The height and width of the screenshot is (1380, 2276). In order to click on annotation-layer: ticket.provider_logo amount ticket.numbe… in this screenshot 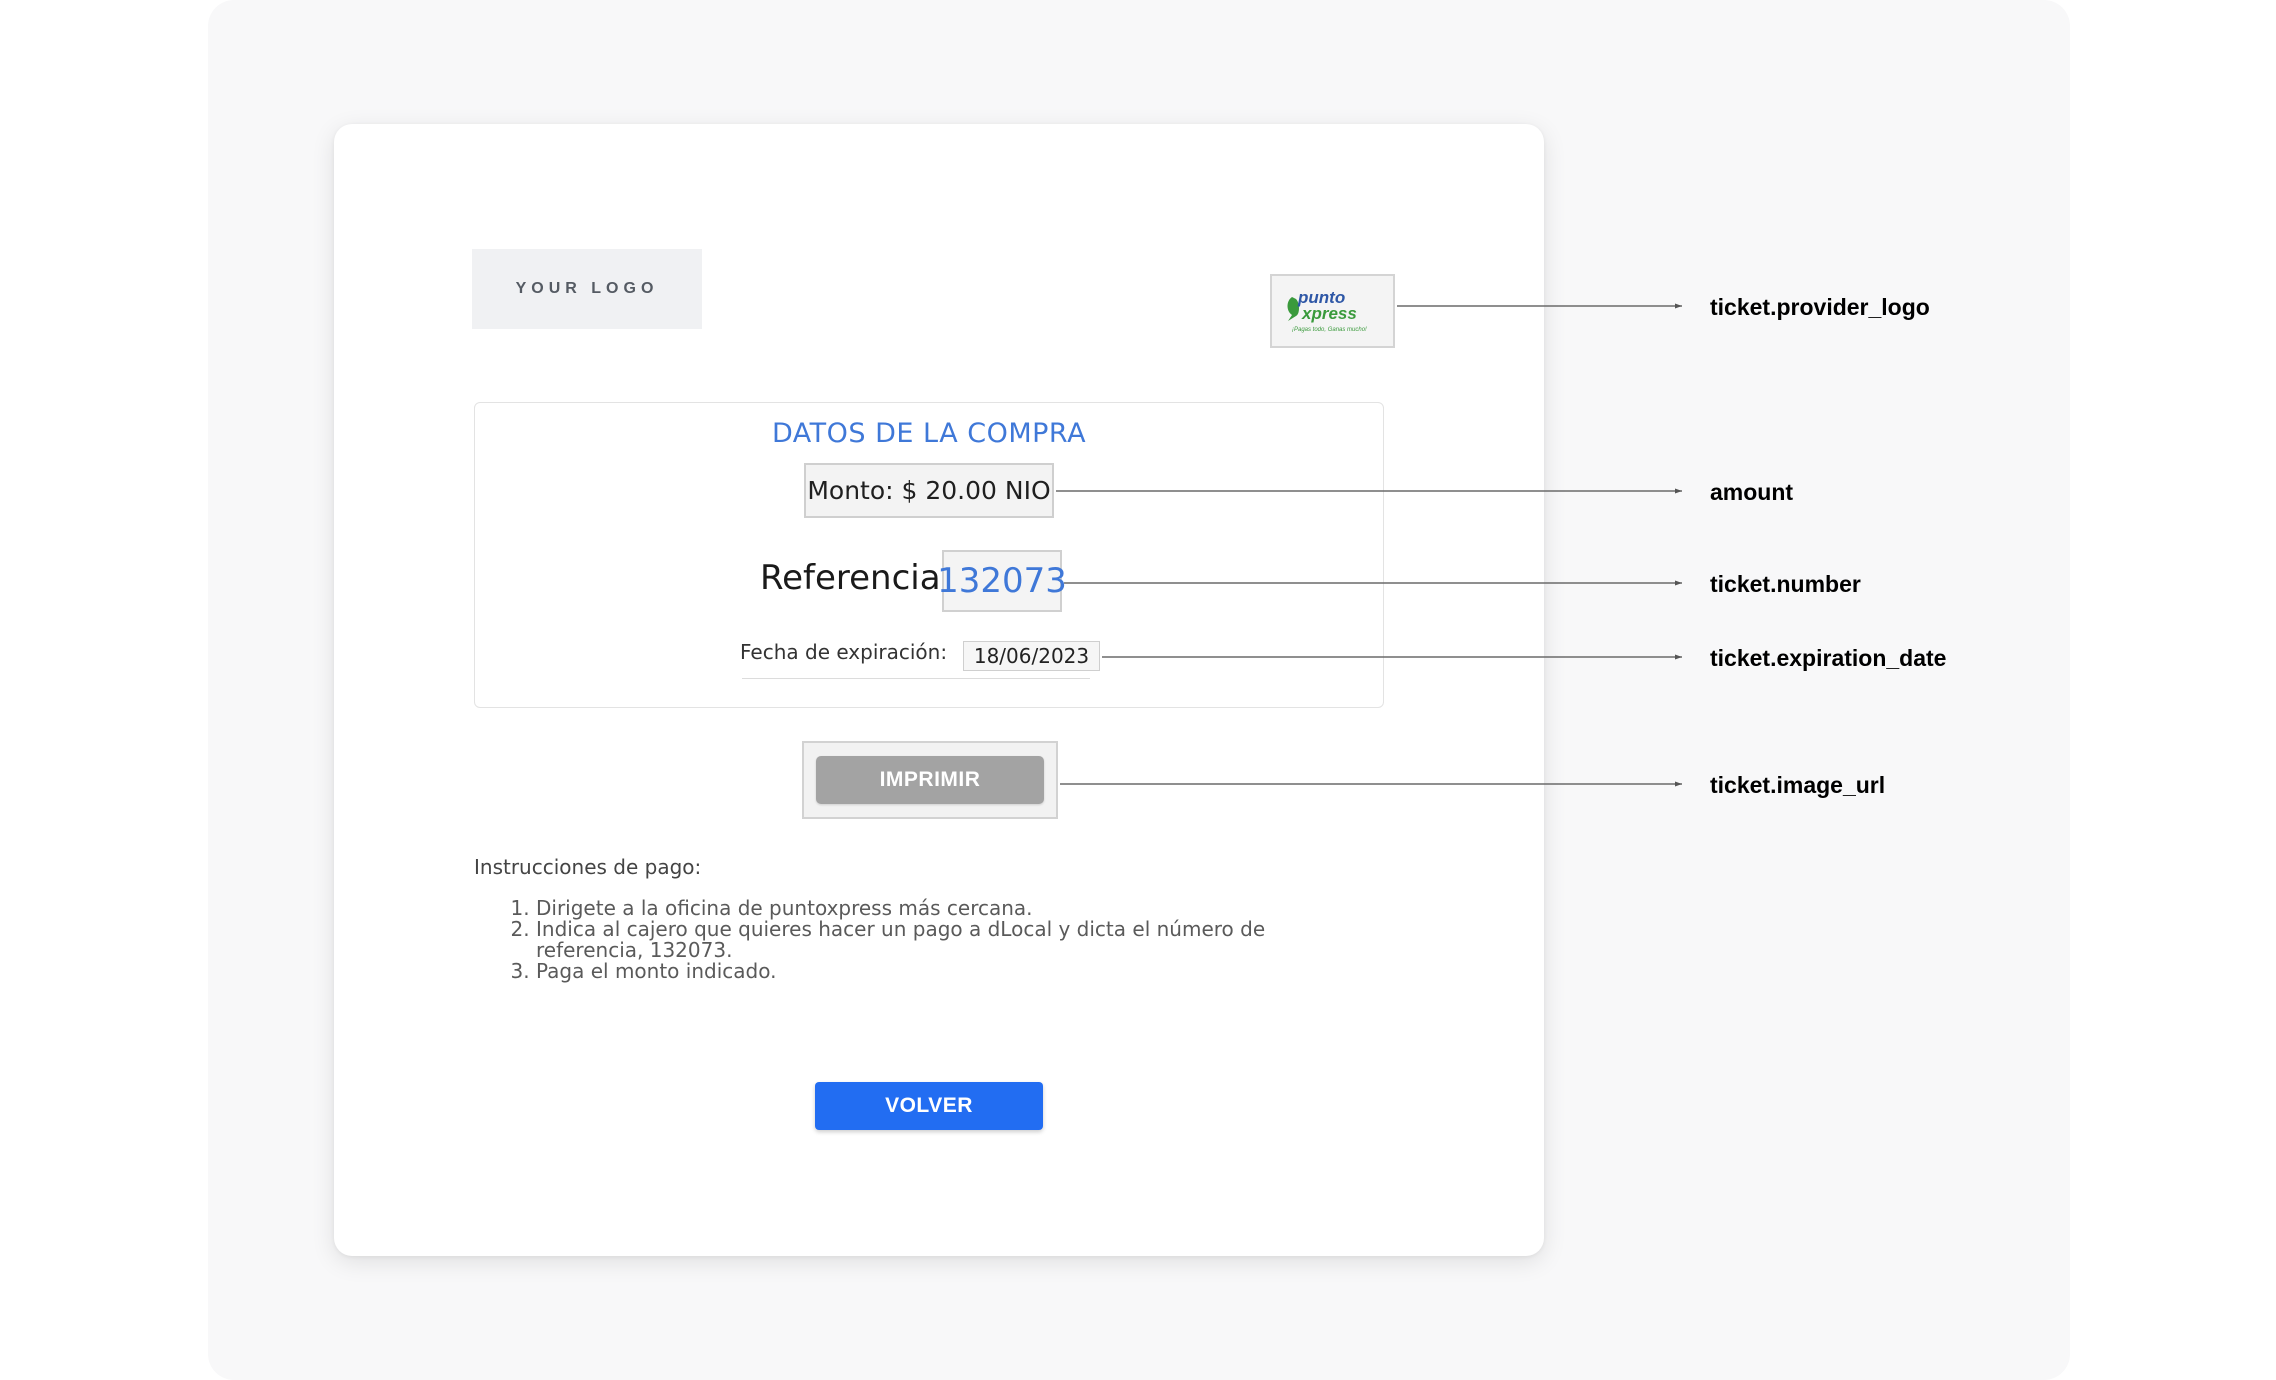, I will do `click(1501, 546)`.